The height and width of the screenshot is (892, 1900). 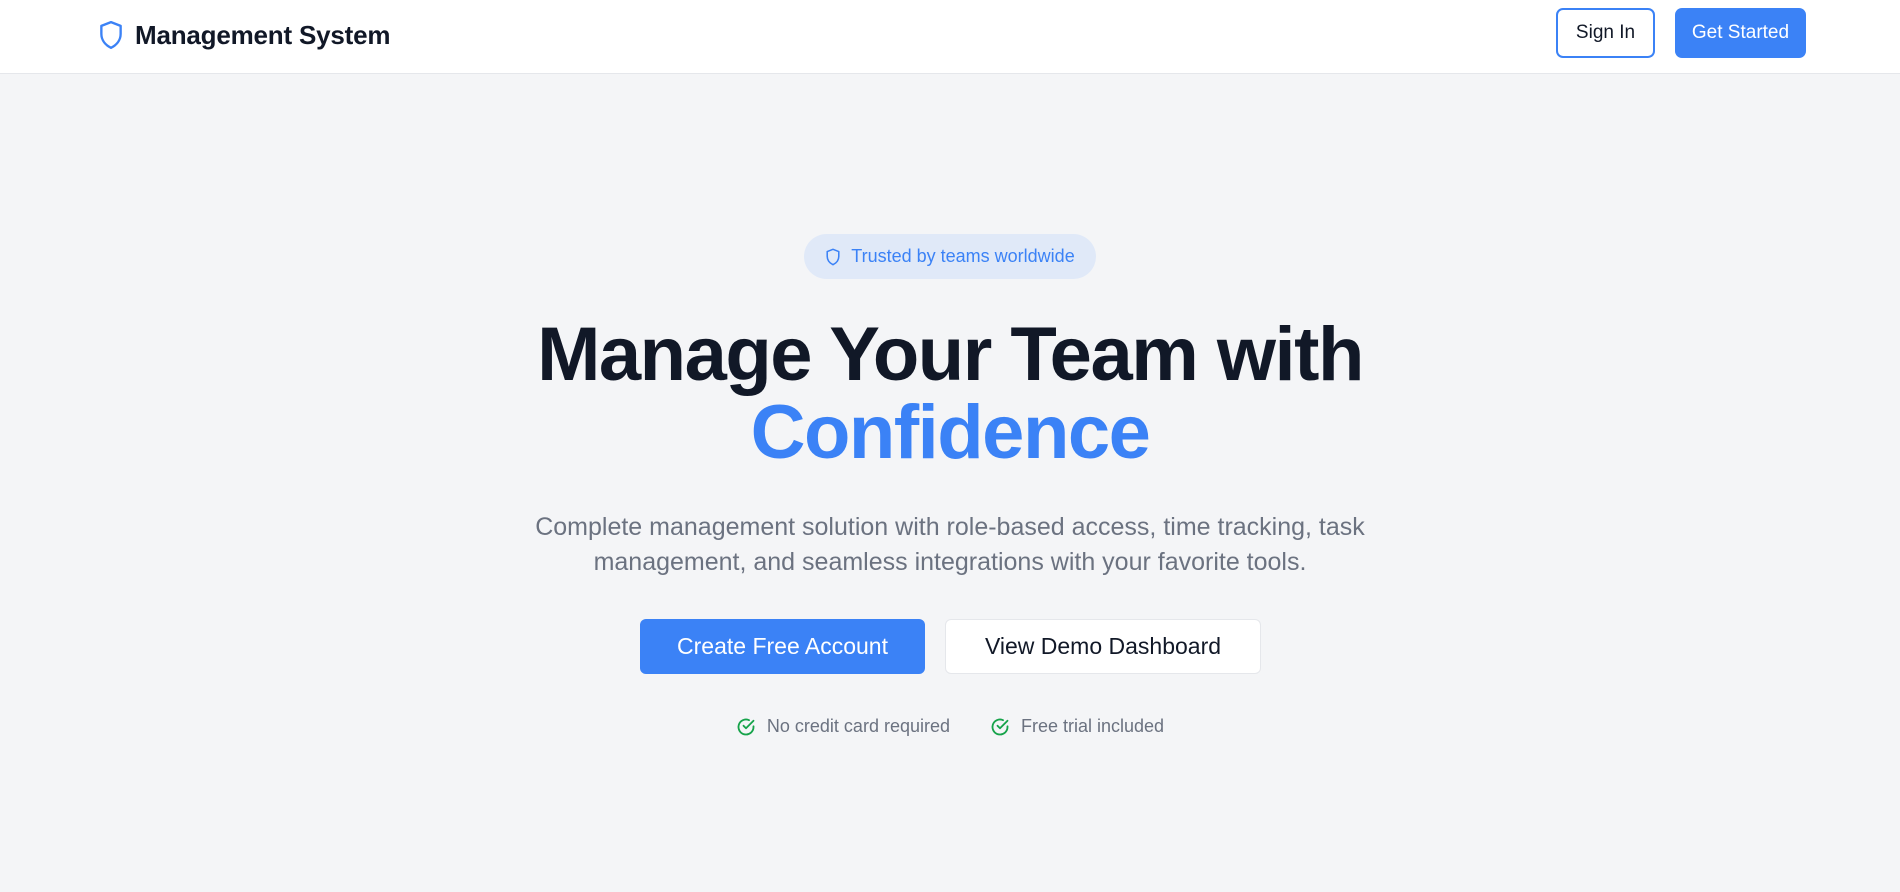 I want to click on perk-label: Free trial included, so click(x=1093, y=726).